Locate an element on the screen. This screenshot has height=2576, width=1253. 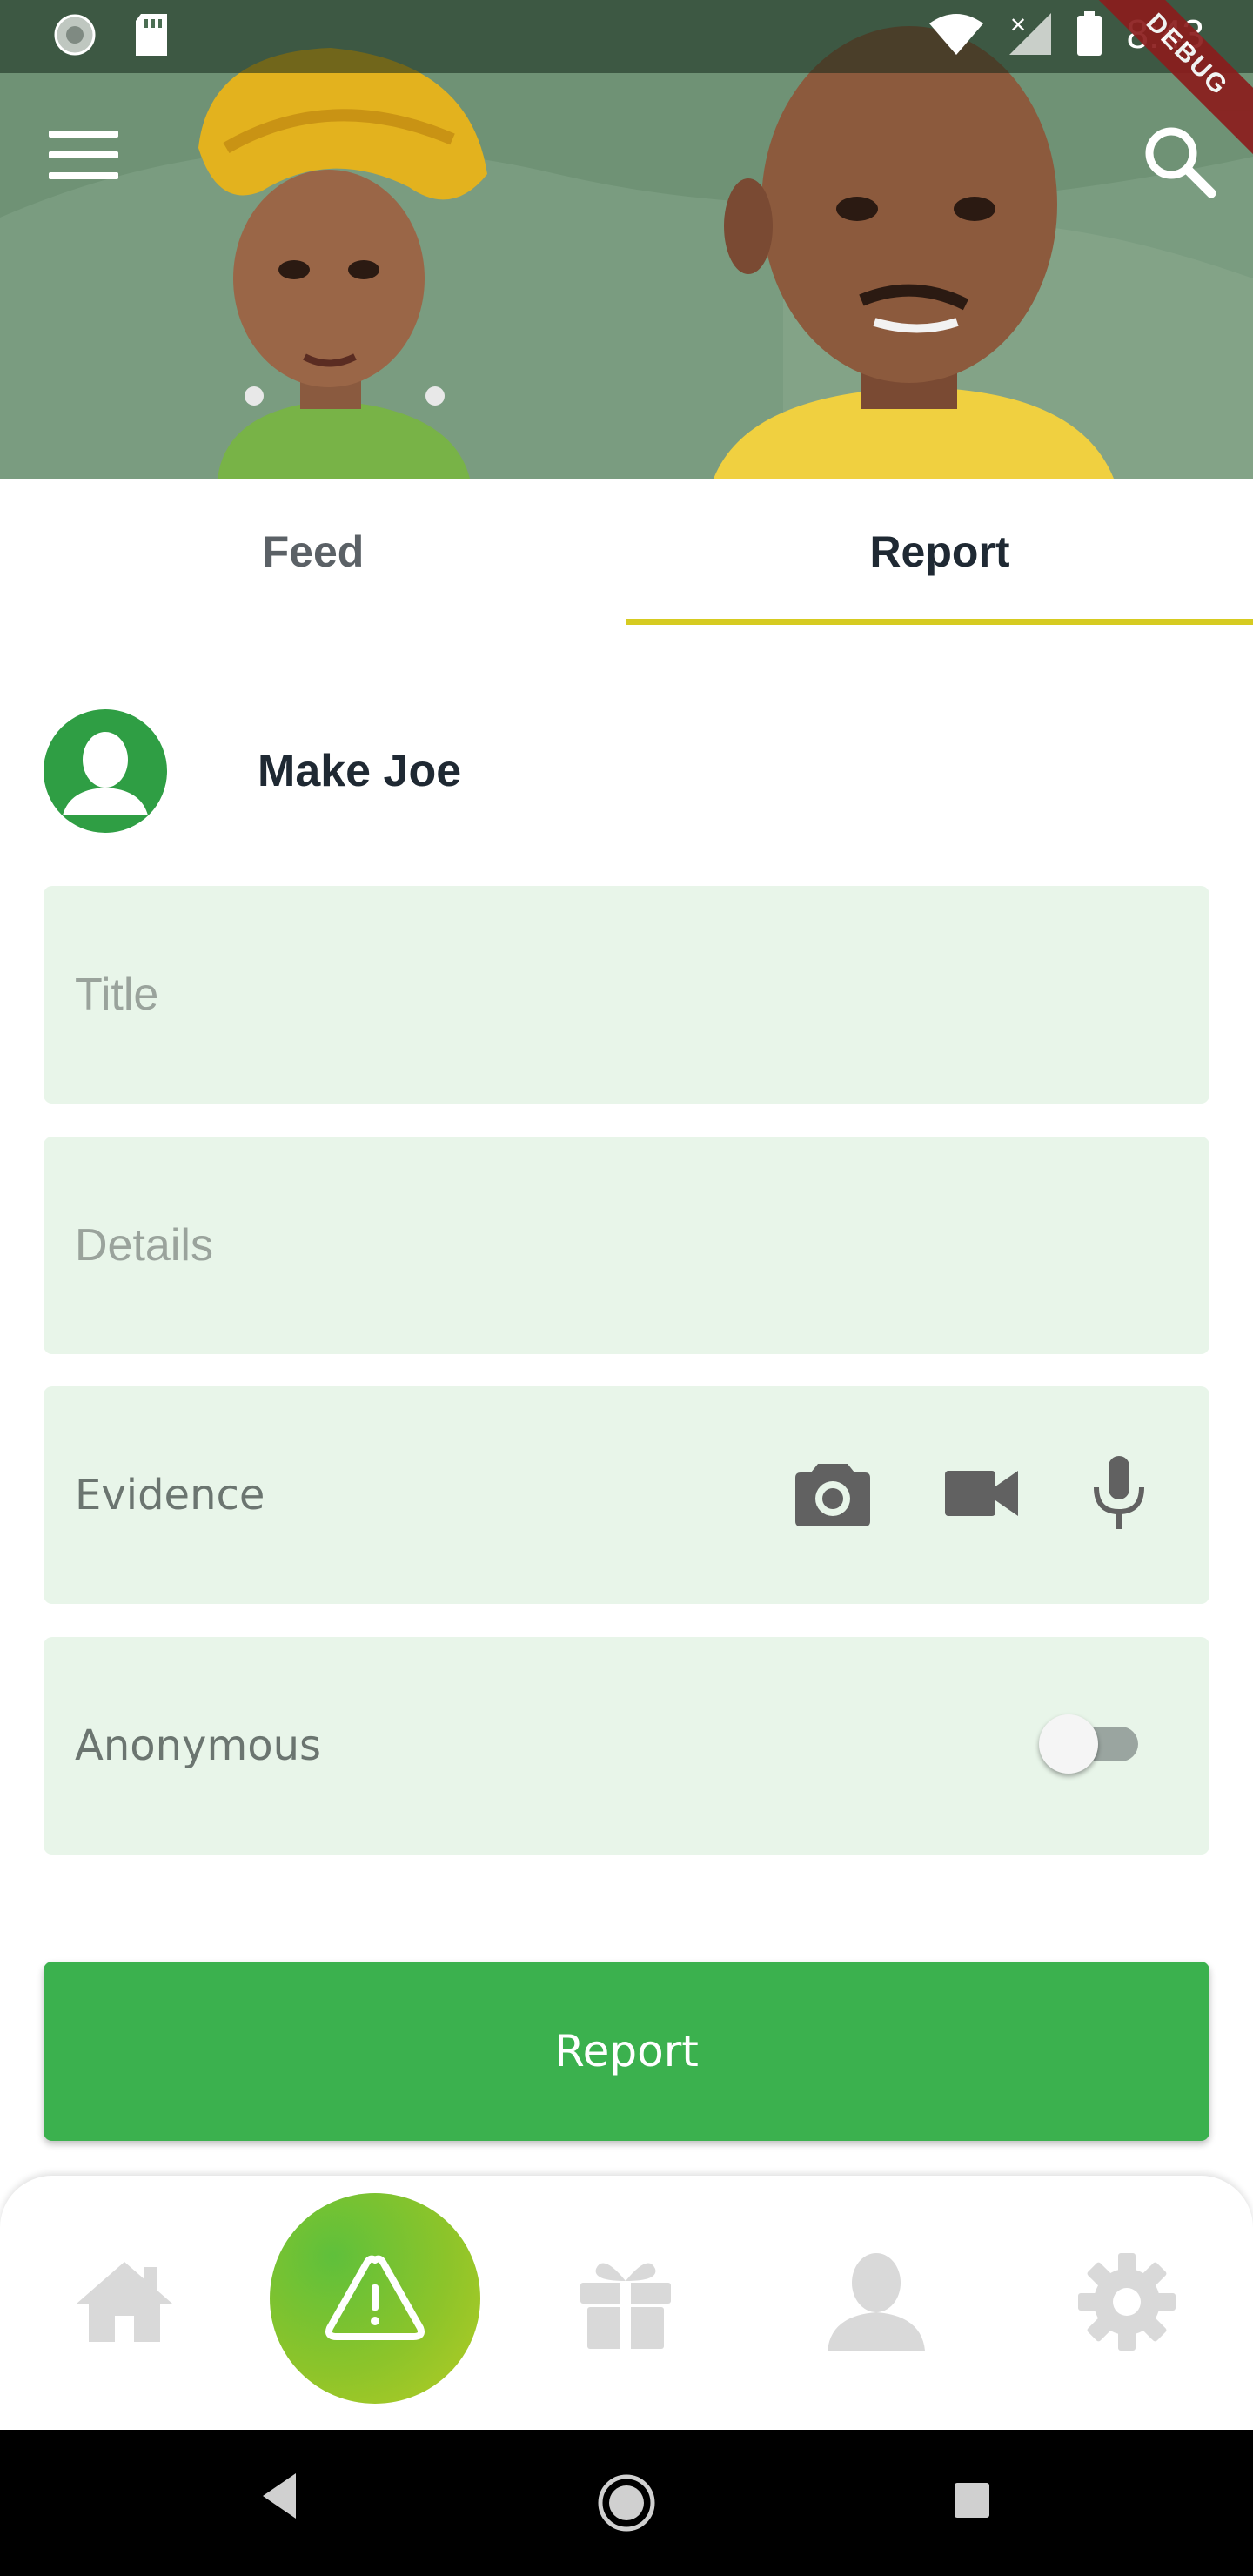
nav-profile is located at coordinates (877, 2301).